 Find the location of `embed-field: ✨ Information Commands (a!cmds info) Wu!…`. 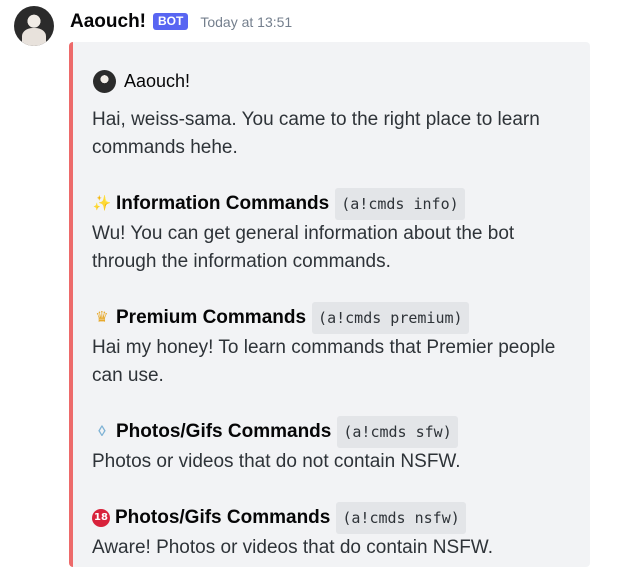

embed-field: ✨ Information Commands (a!cmds info) Wu!… is located at coordinates (332, 232).